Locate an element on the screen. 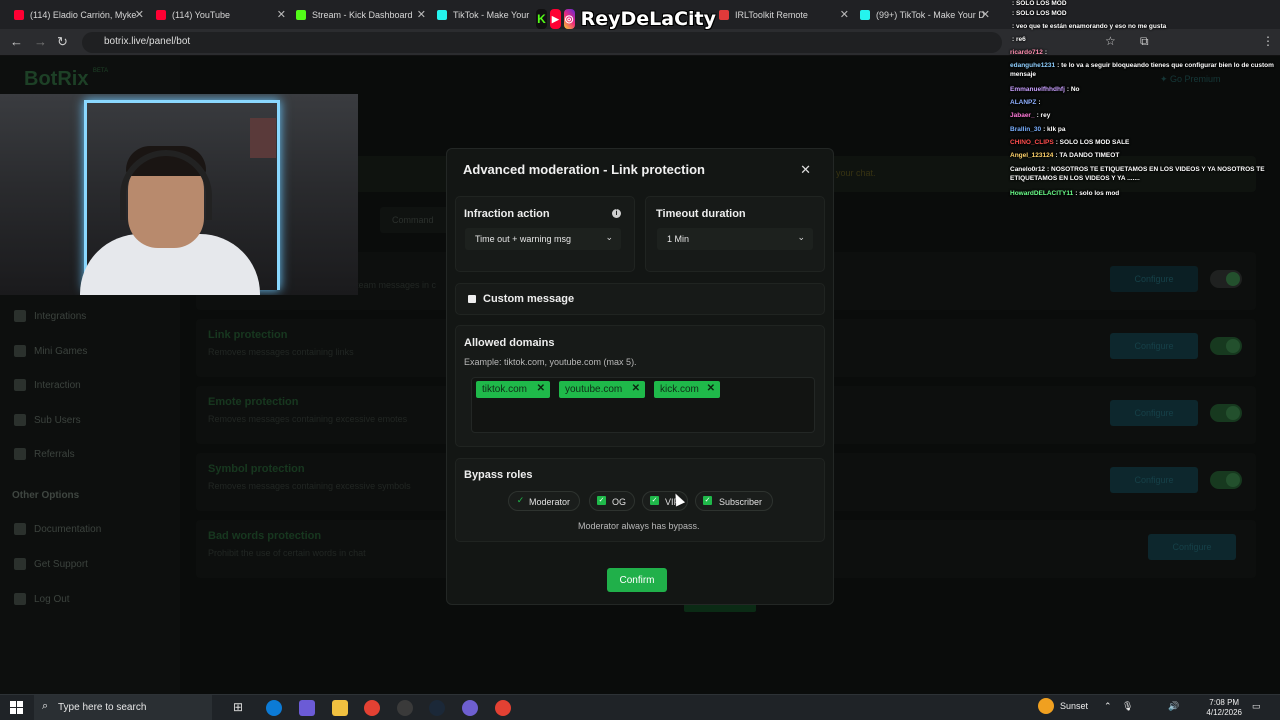  url-field: botrix.live/panel/bot is located at coordinates (542, 42).